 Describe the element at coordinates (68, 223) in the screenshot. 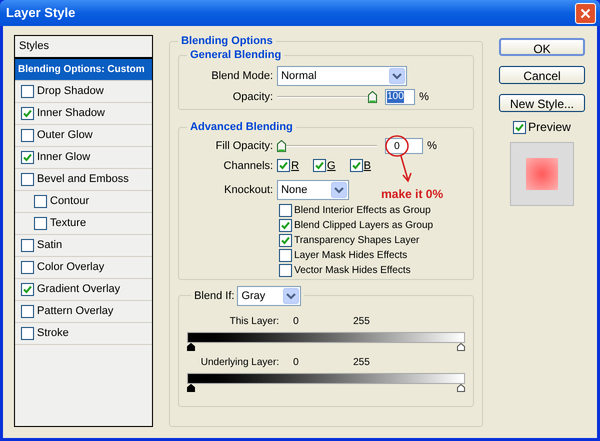

I see `style-list-item: Texture` at that location.